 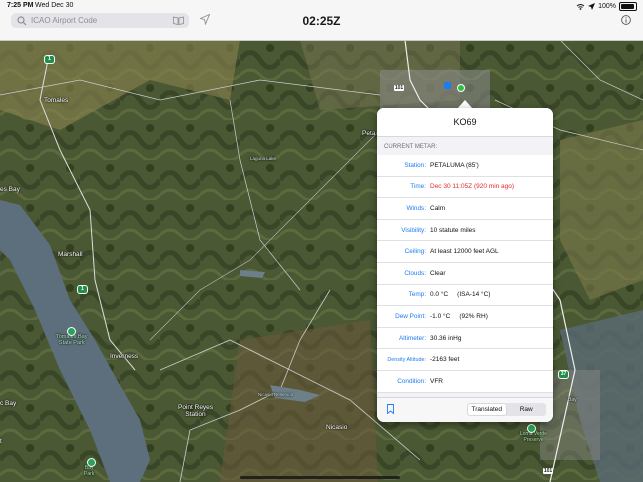 I want to click on info-icon, so click(x=626, y=20).